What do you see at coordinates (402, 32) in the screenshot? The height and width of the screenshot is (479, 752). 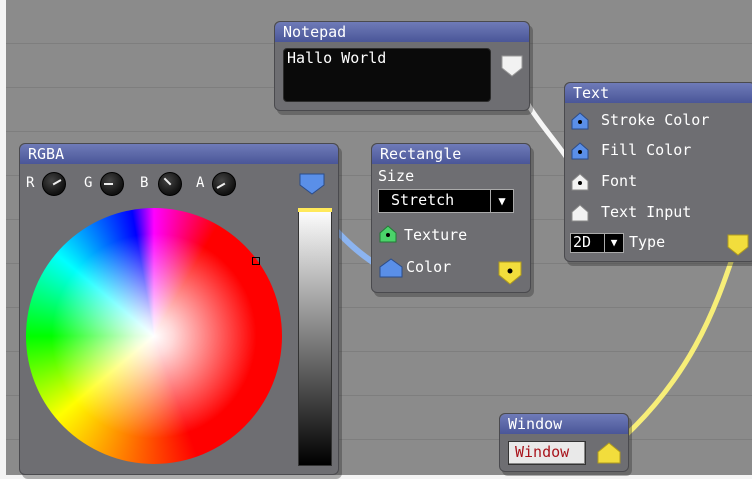 I see `notepad-node-title: Notepad` at bounding box center [402, 32].